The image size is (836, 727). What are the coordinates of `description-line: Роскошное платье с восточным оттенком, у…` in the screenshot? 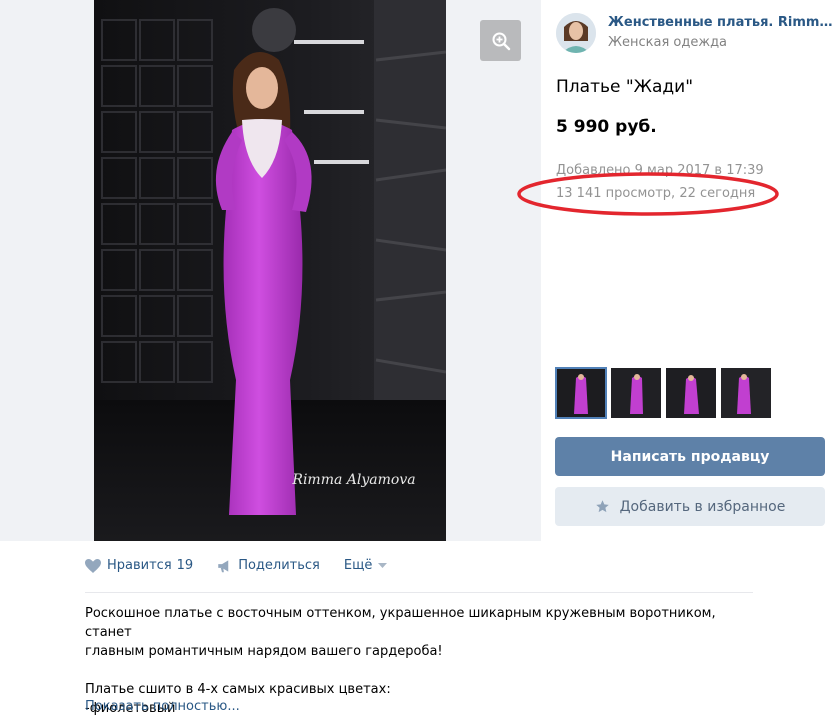 It's located at (400, 623).